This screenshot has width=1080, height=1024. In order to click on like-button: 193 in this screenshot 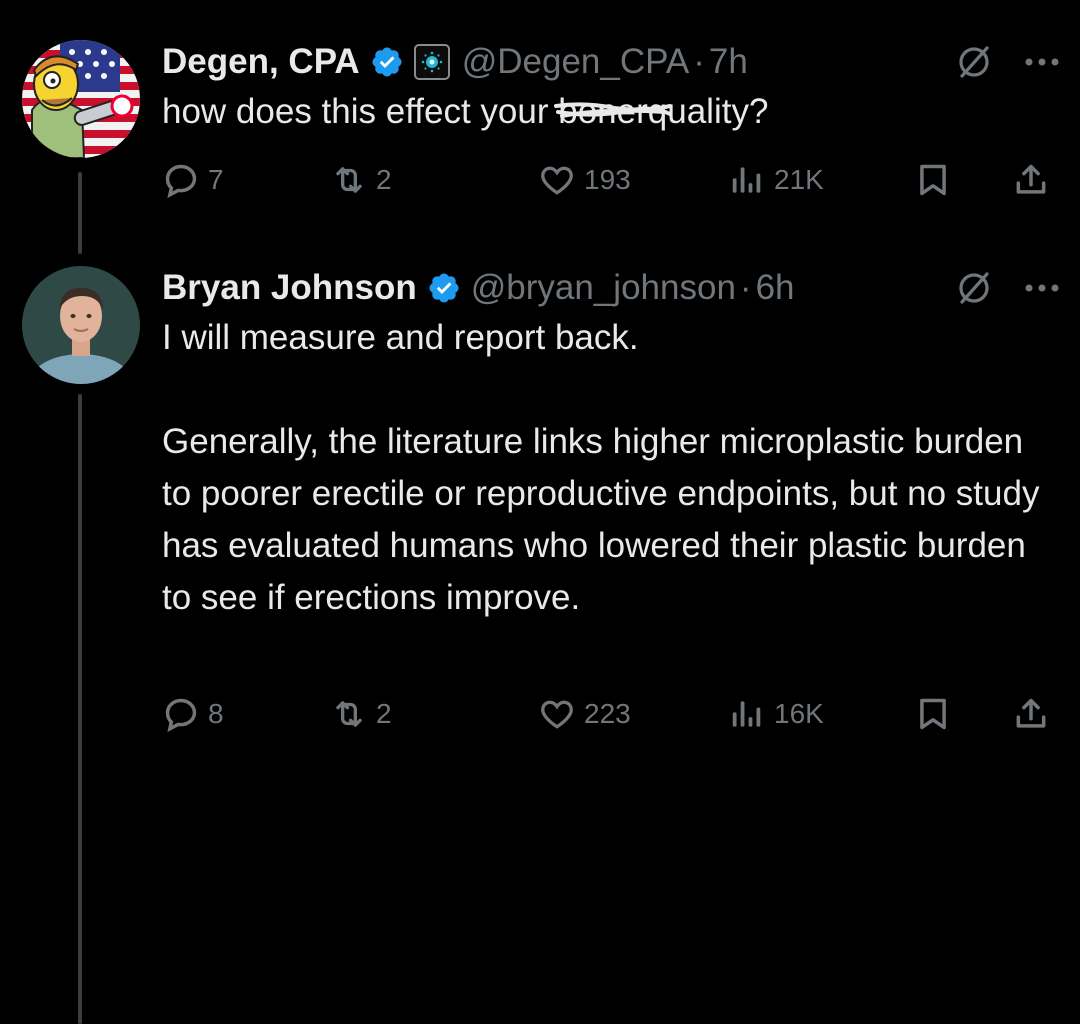, I will do `click(584, 180)`.